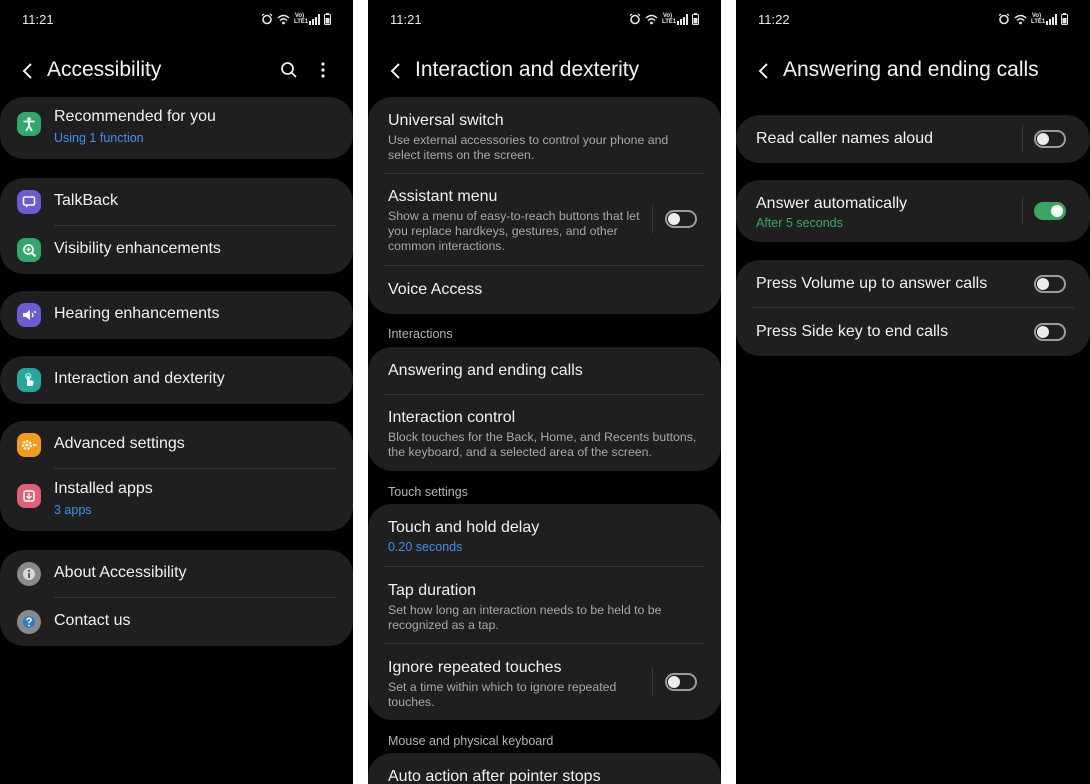 The image size is (1090, 784). I want to click on settings-group: Advanced settings Installed apps 3 apps, so click(176, 476).